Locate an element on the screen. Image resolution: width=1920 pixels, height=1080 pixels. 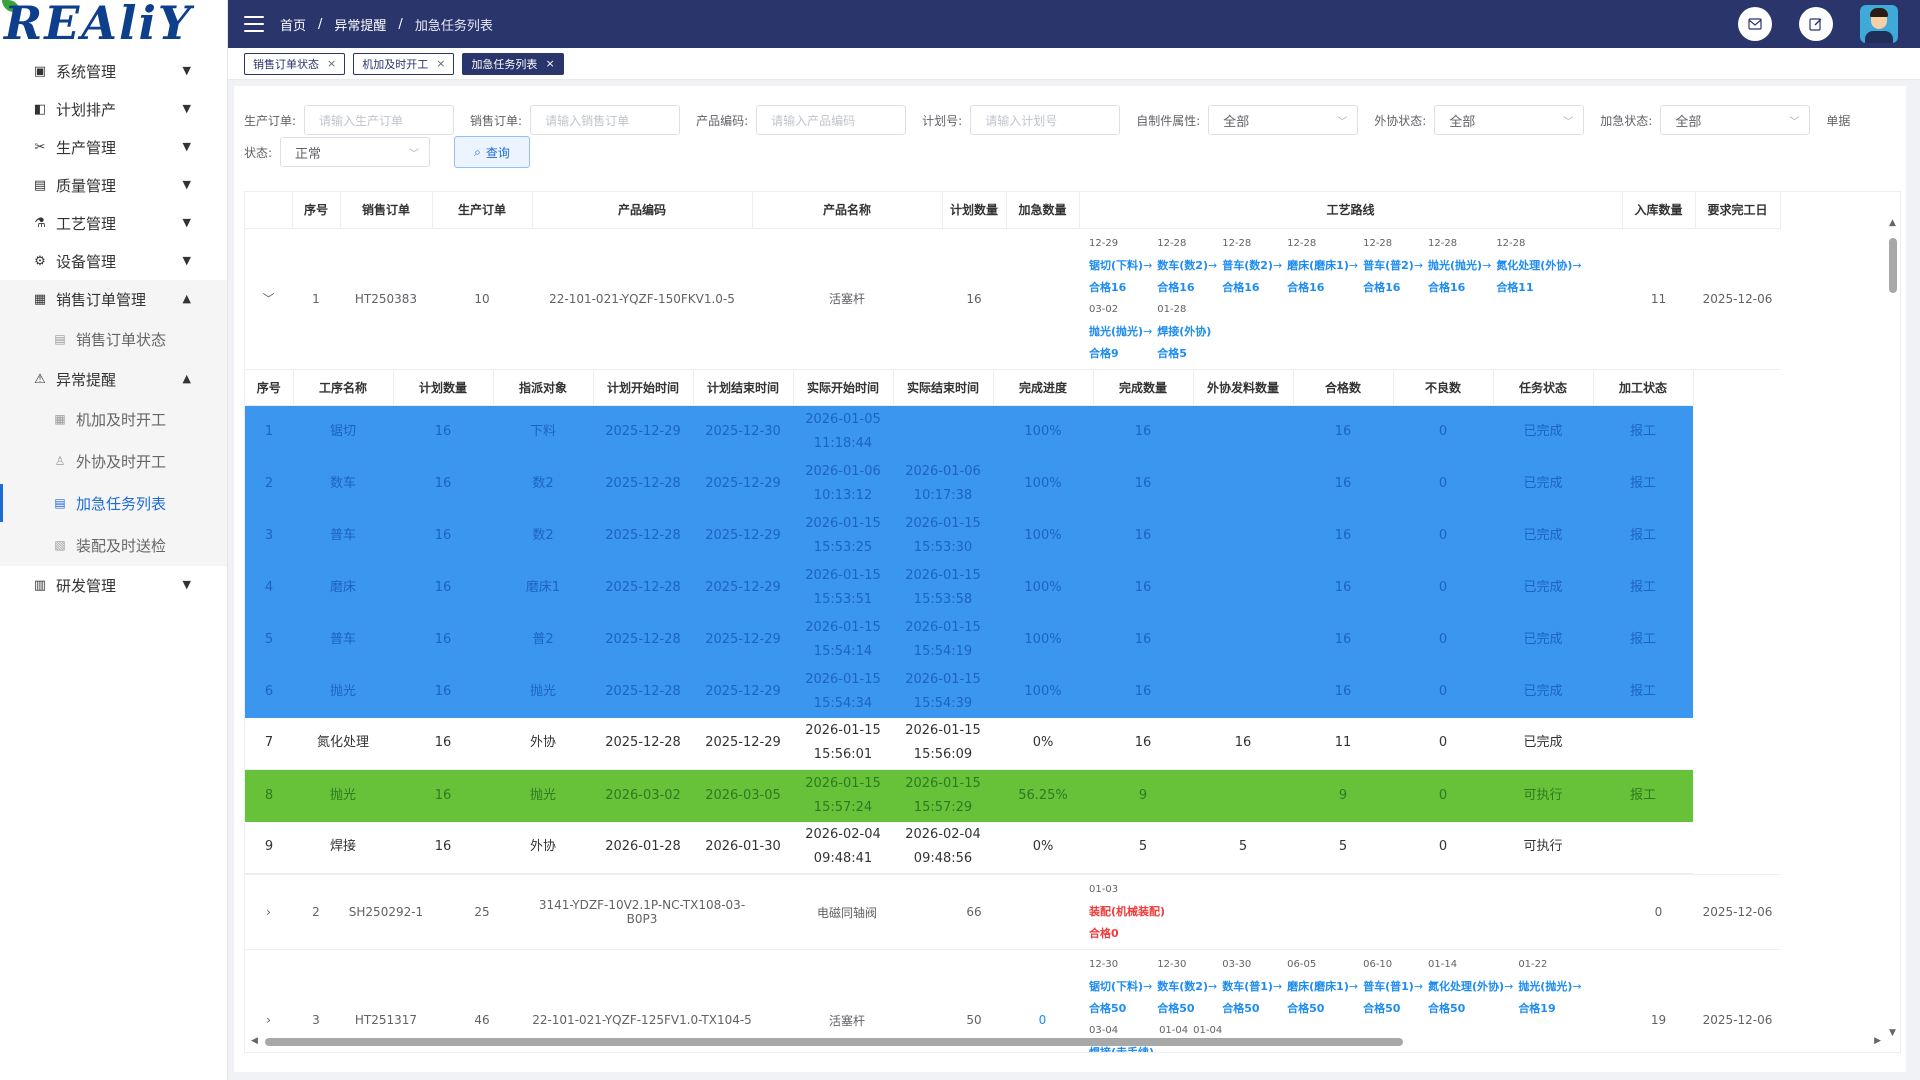
vertical-scrollbar: ▲ ▼ is located at coordinates (1893, 628).